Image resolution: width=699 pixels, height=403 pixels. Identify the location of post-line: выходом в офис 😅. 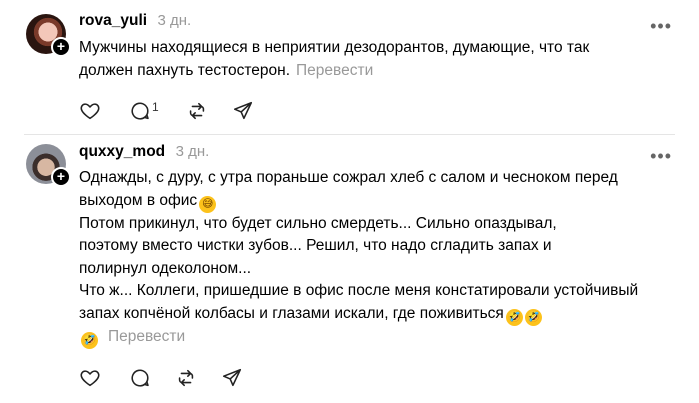
(379, 201).